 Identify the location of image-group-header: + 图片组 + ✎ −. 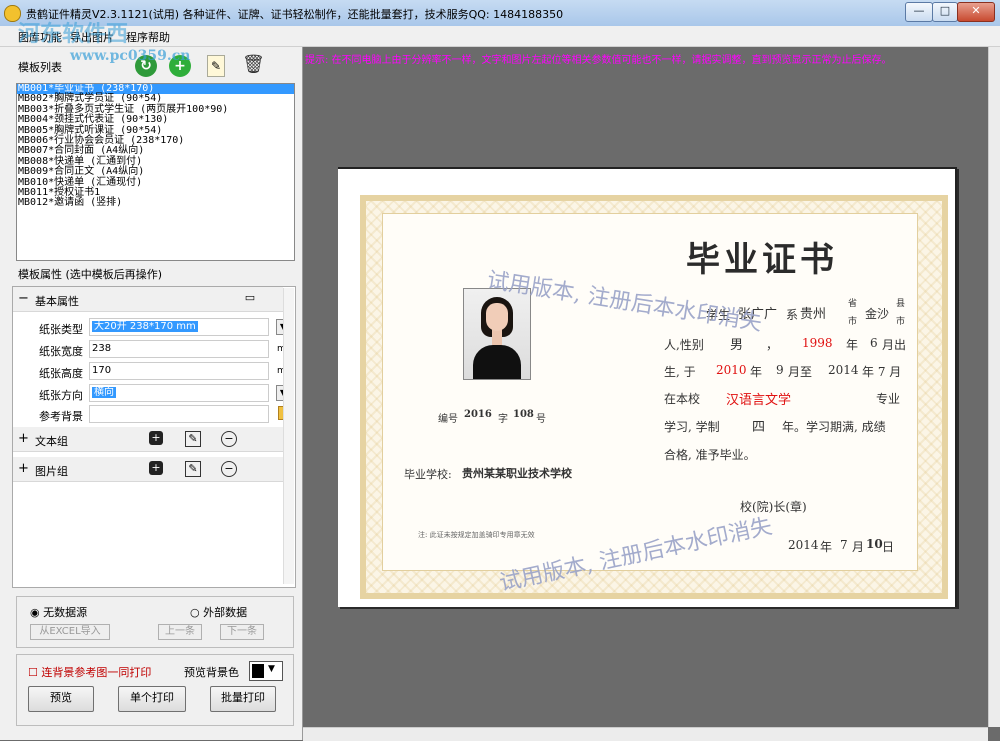
(148, 469).